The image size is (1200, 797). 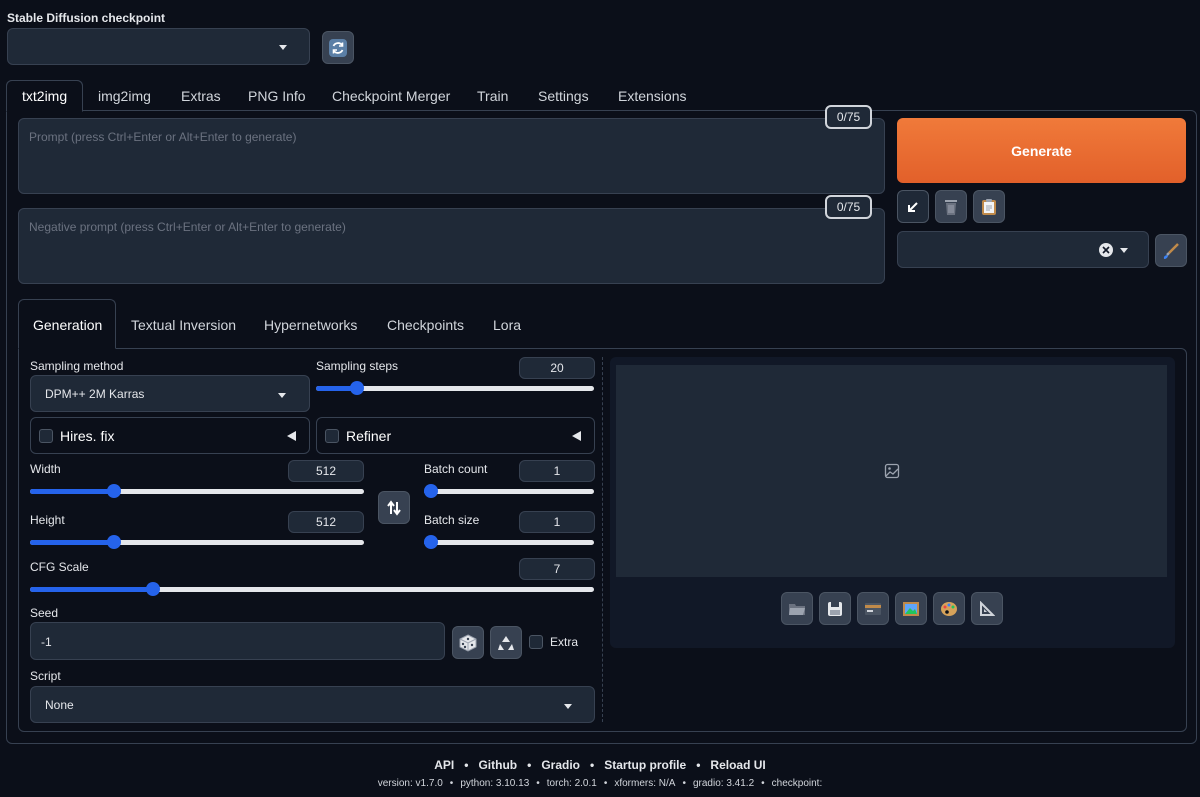 What do you see at coordinates (47, 520) in the screenshot?
I see `height-label: Height` at bounding box center [47, 520].